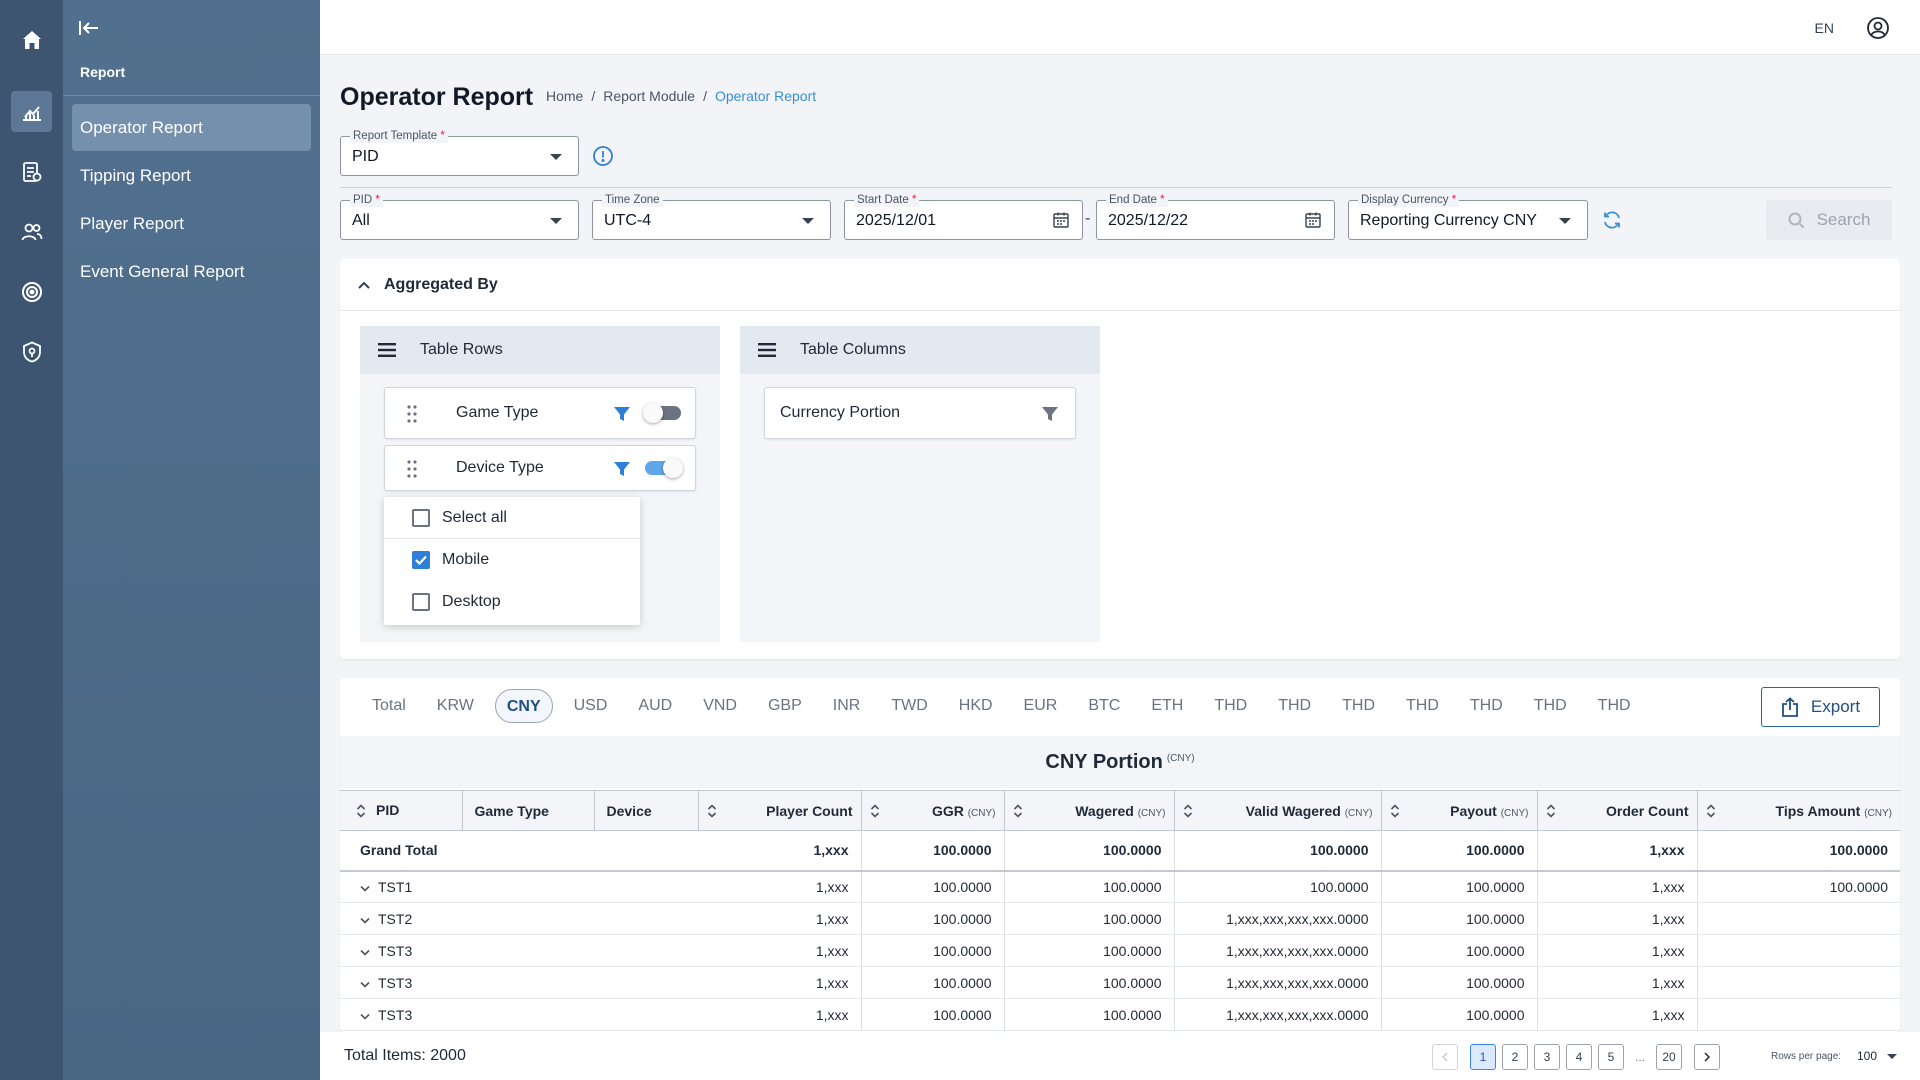  What do you see at coordinates (512, 602) in the screenshot?
I see `option-desktop: Desktop` at bounding box center [512, 602].